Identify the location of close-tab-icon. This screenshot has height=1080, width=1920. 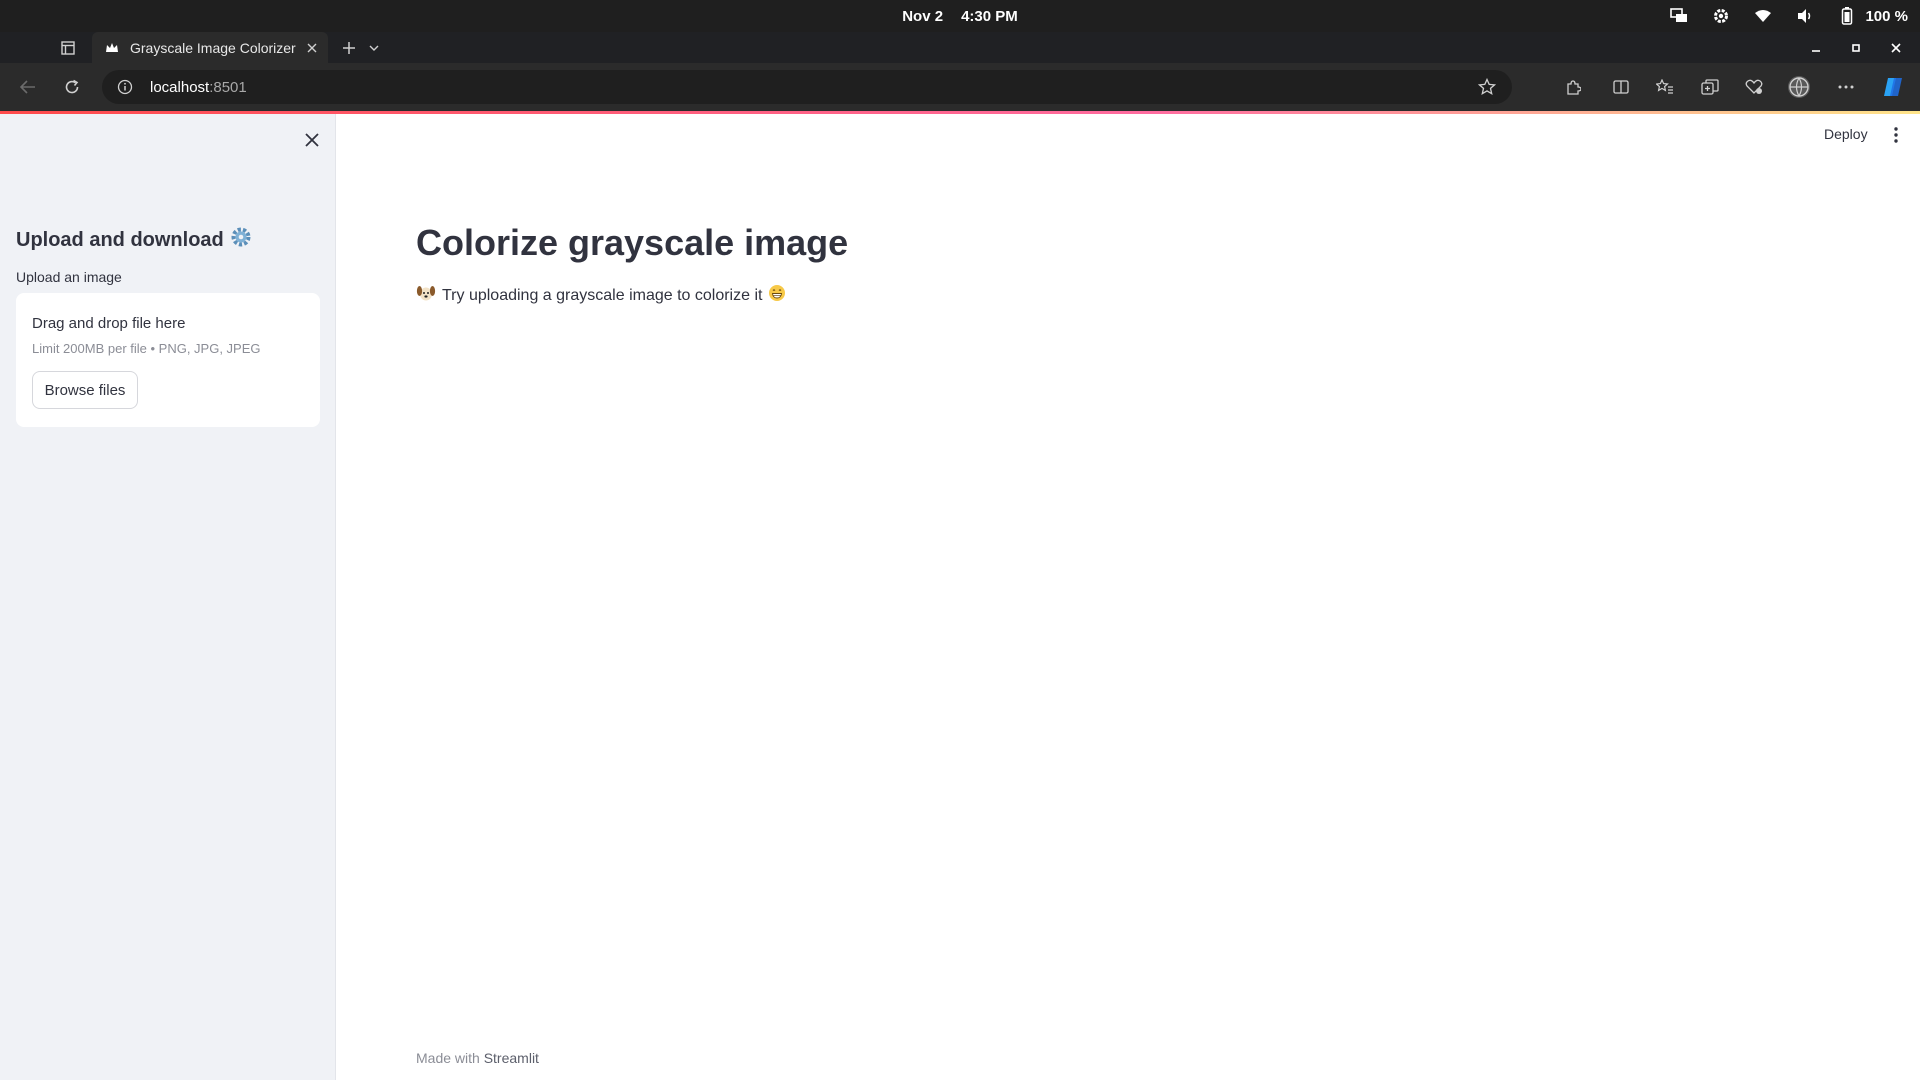
(312, 48).